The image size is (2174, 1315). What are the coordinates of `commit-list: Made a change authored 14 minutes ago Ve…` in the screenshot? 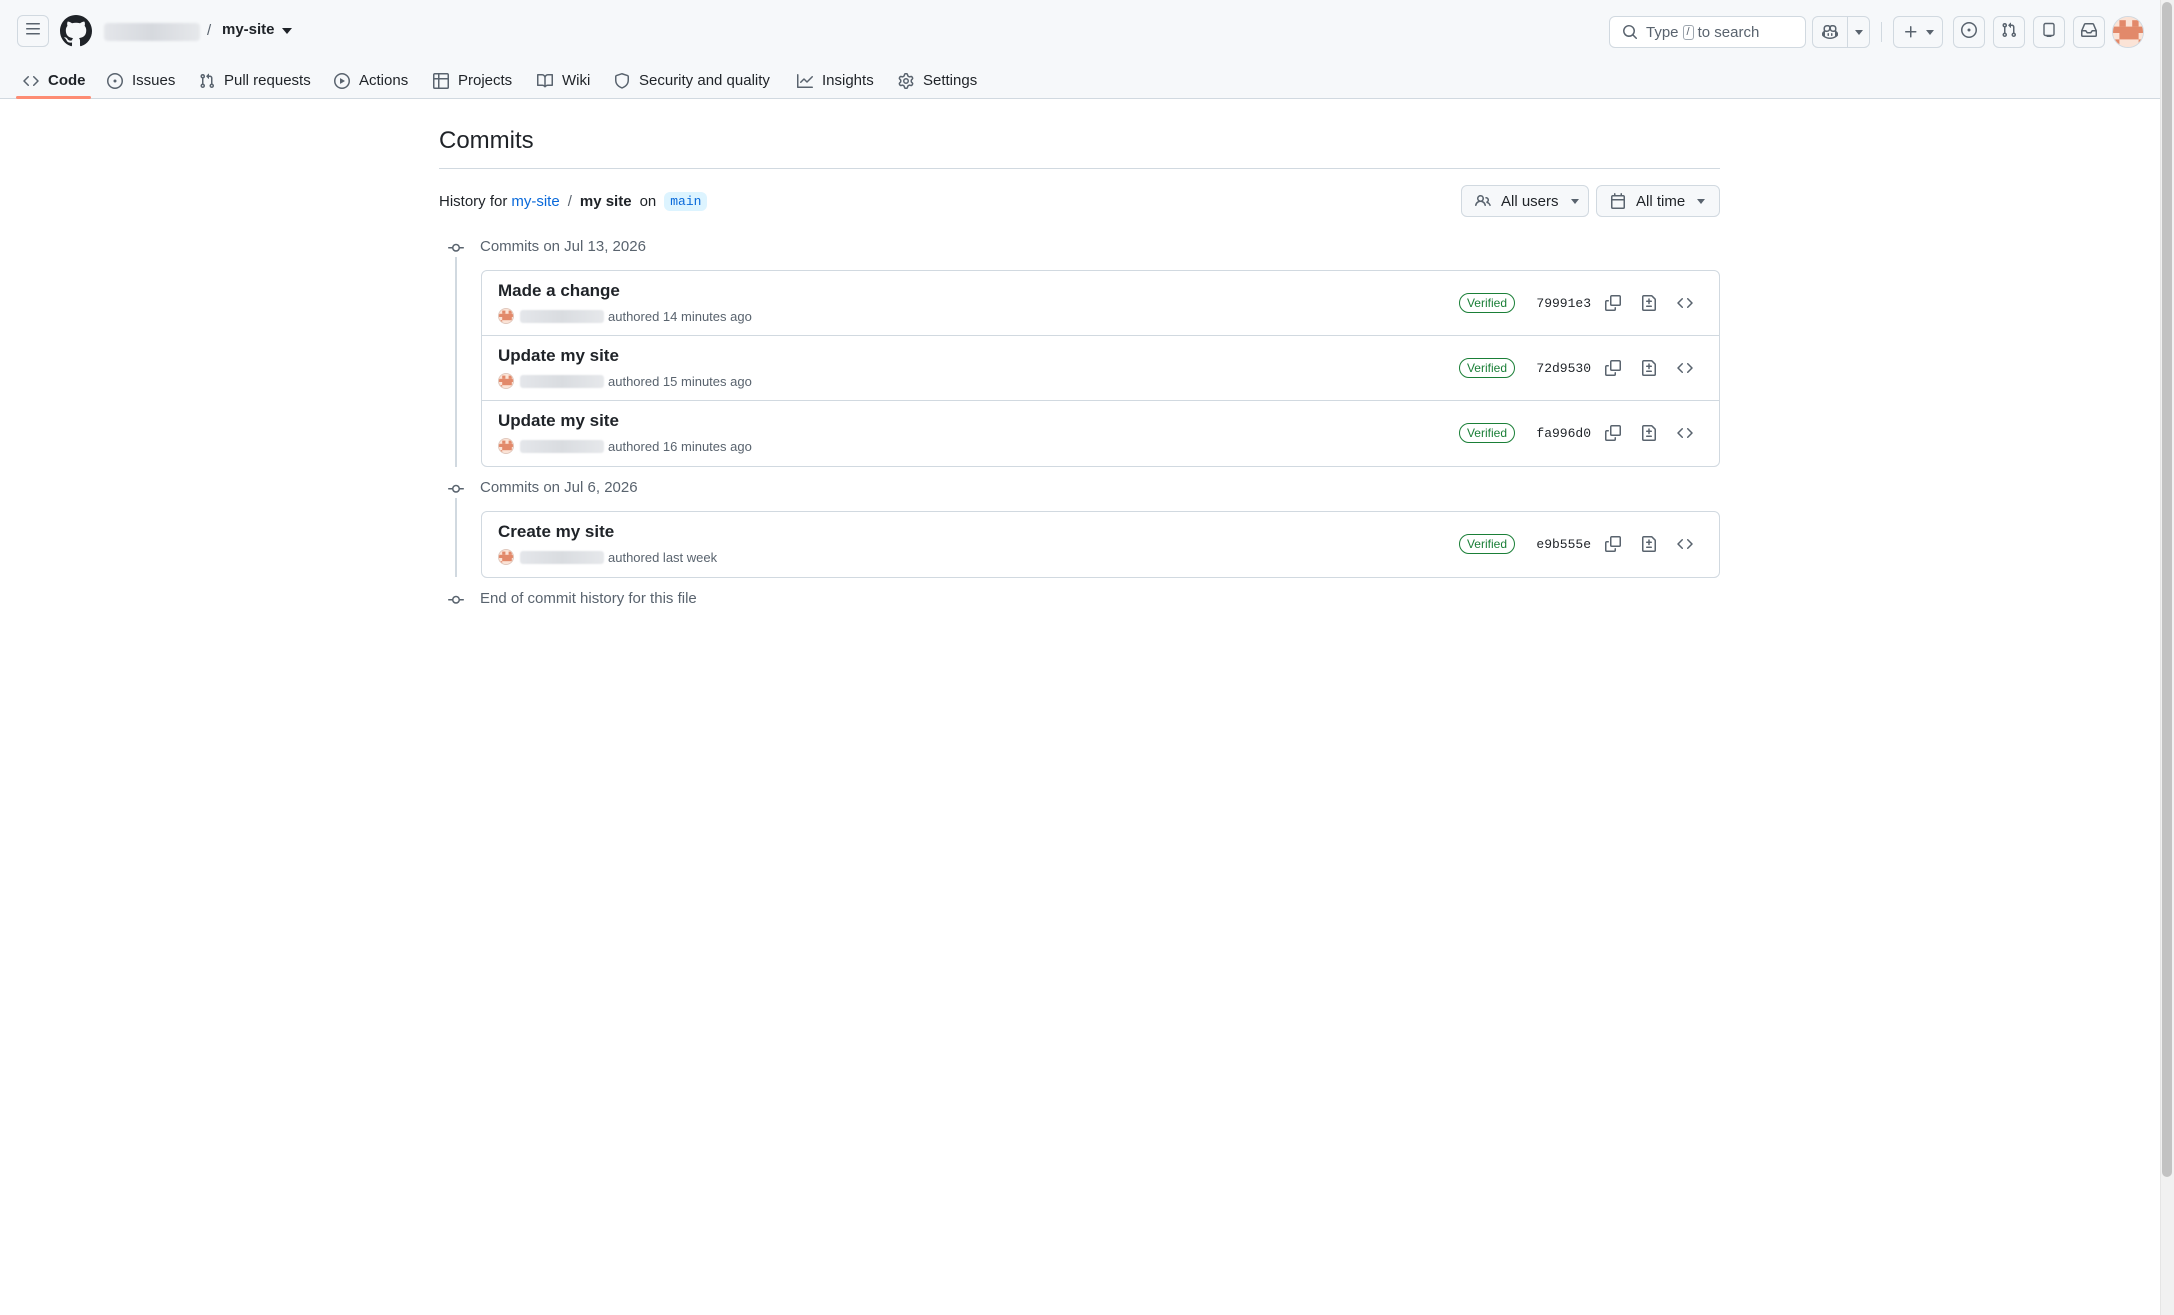 It's located at (1100, 368).